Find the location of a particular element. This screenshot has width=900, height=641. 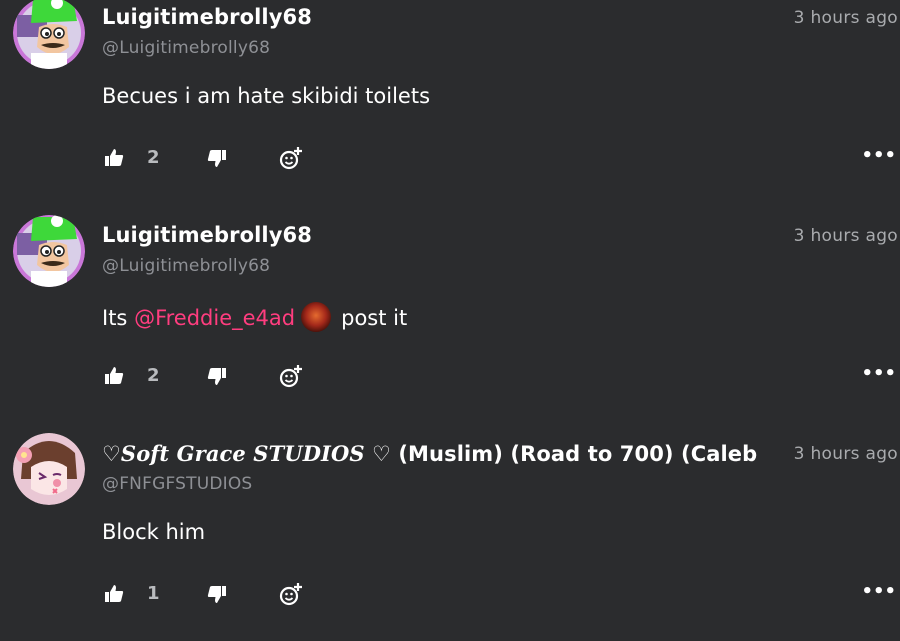

comment-body: Becues i am hate skibidi toilets is located at coordinates (266, 96).